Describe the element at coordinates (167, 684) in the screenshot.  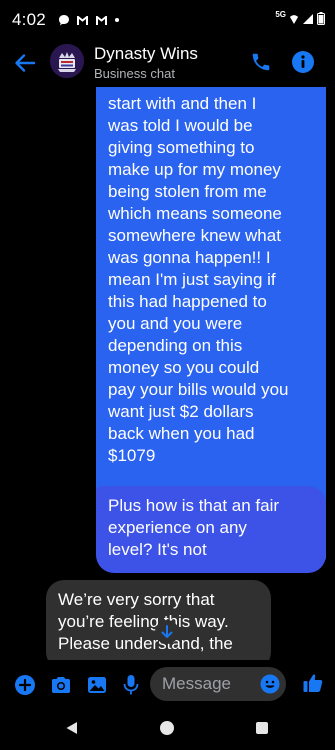
I see `composer-bar` at that location.